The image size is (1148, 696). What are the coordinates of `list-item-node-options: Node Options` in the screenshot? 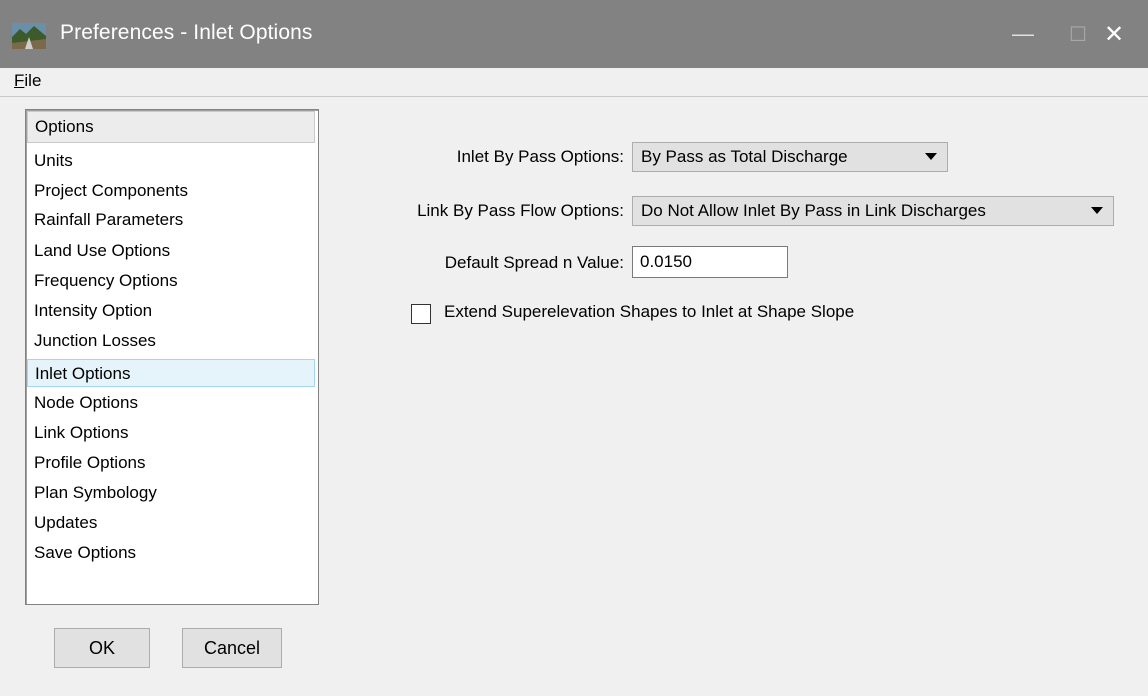 It's located at (171, 403).